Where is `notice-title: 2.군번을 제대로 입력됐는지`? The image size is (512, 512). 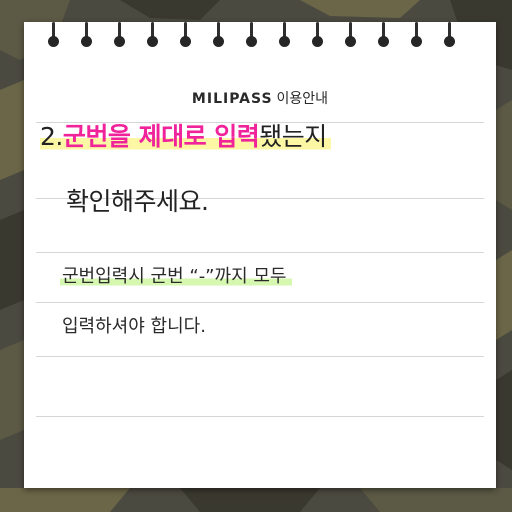 notice-title: 2.군번을 제대로 입력됐는지 is located at coordinates (185, 136).